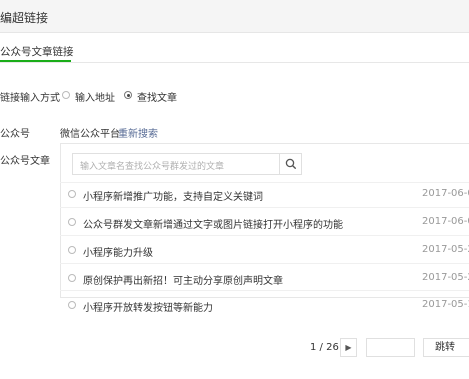 The image size is (469, 379). What do you see at coordinates (445, 304) in the screenshot?
I see `article-date: 2017-05-19` at bounding box center [445, 304].